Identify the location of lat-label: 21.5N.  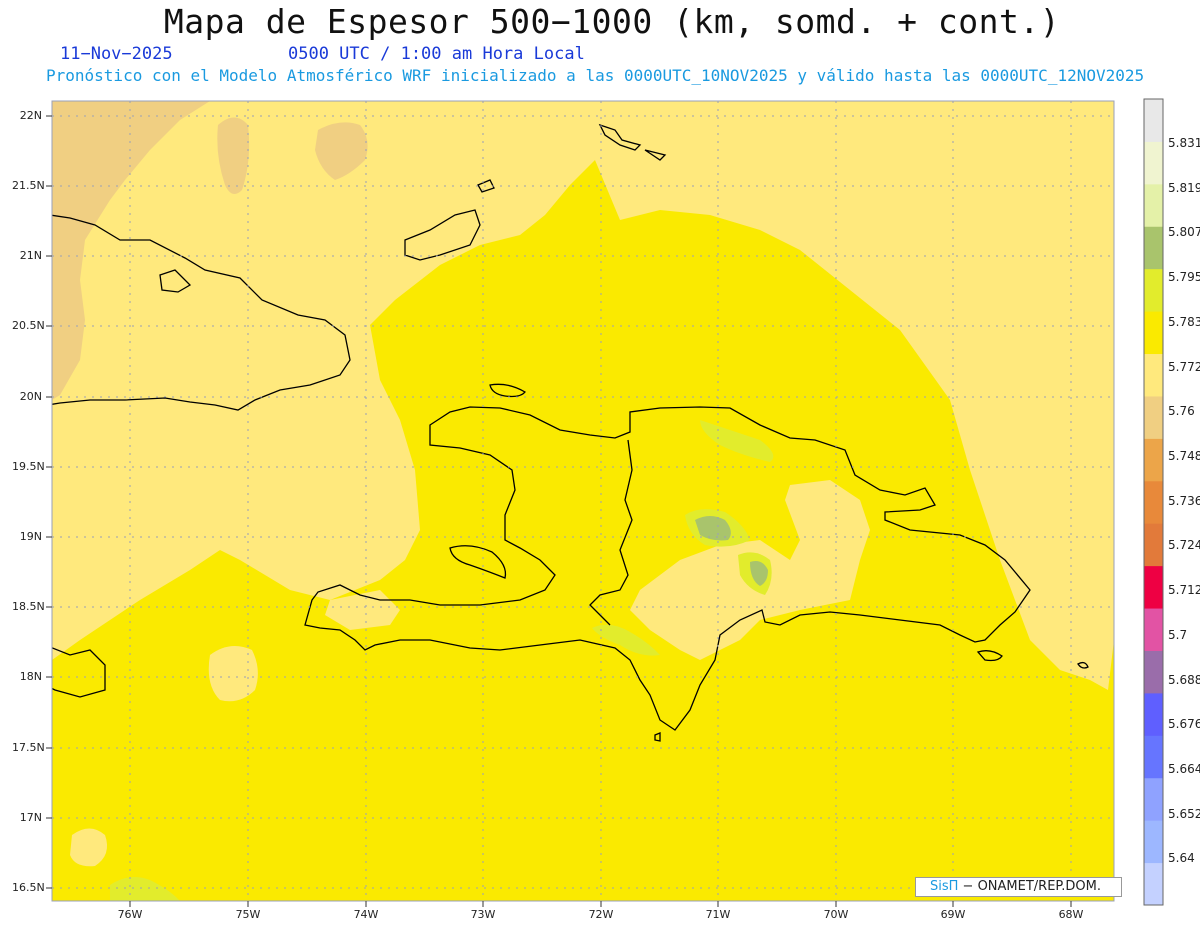
(28, 185).